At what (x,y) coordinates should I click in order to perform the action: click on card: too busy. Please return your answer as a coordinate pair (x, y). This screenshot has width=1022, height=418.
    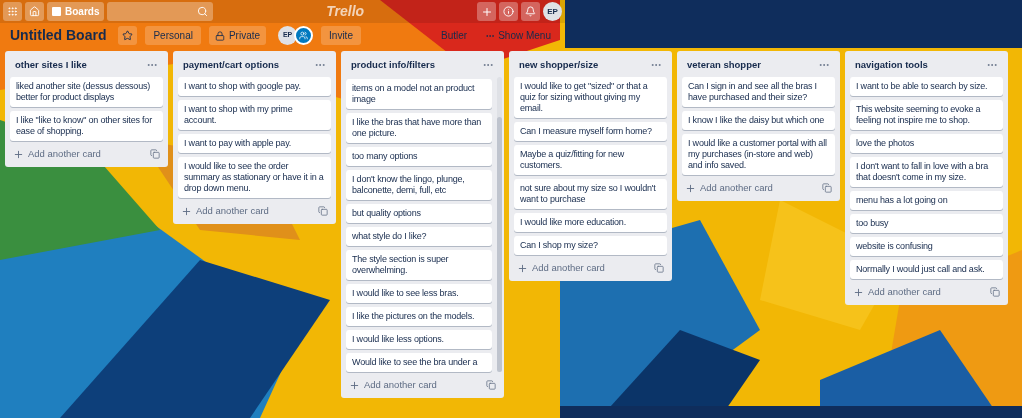
    Looking at the image, I should click on (926, 224).